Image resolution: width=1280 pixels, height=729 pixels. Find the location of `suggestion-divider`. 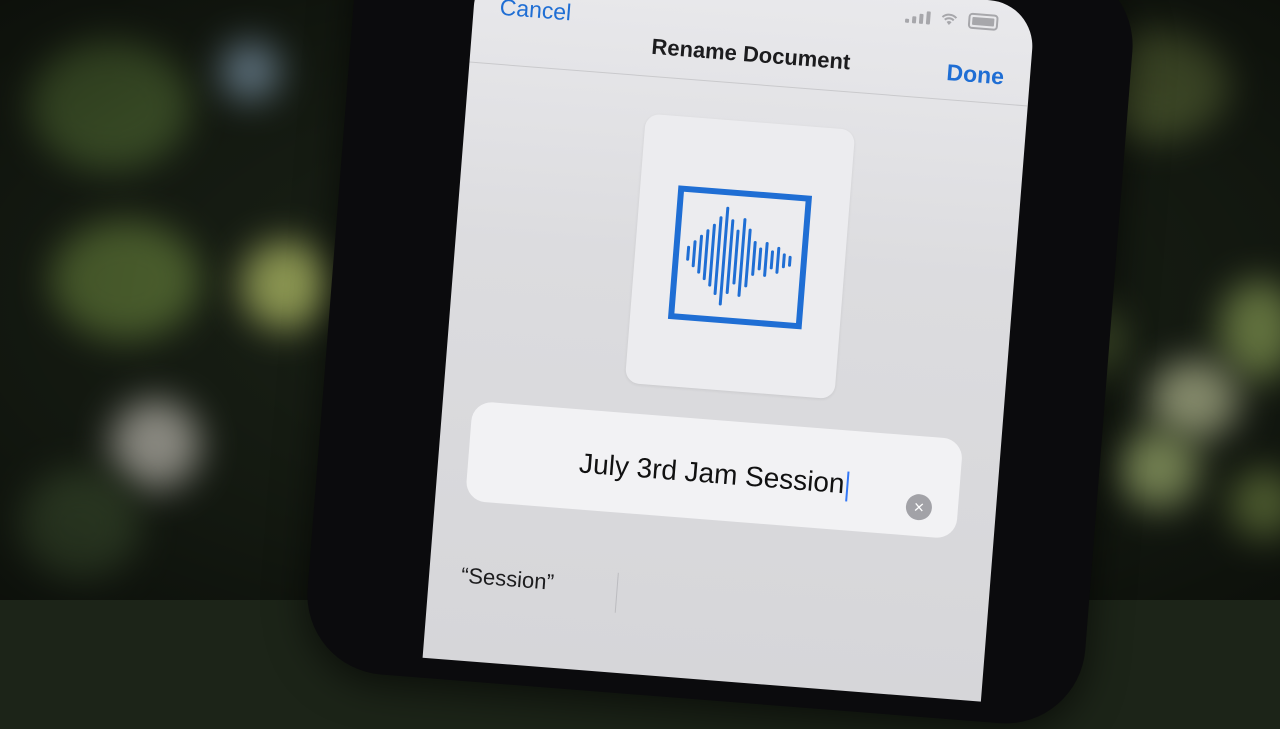

suggestion-divider is located at coordinates (616, 592).